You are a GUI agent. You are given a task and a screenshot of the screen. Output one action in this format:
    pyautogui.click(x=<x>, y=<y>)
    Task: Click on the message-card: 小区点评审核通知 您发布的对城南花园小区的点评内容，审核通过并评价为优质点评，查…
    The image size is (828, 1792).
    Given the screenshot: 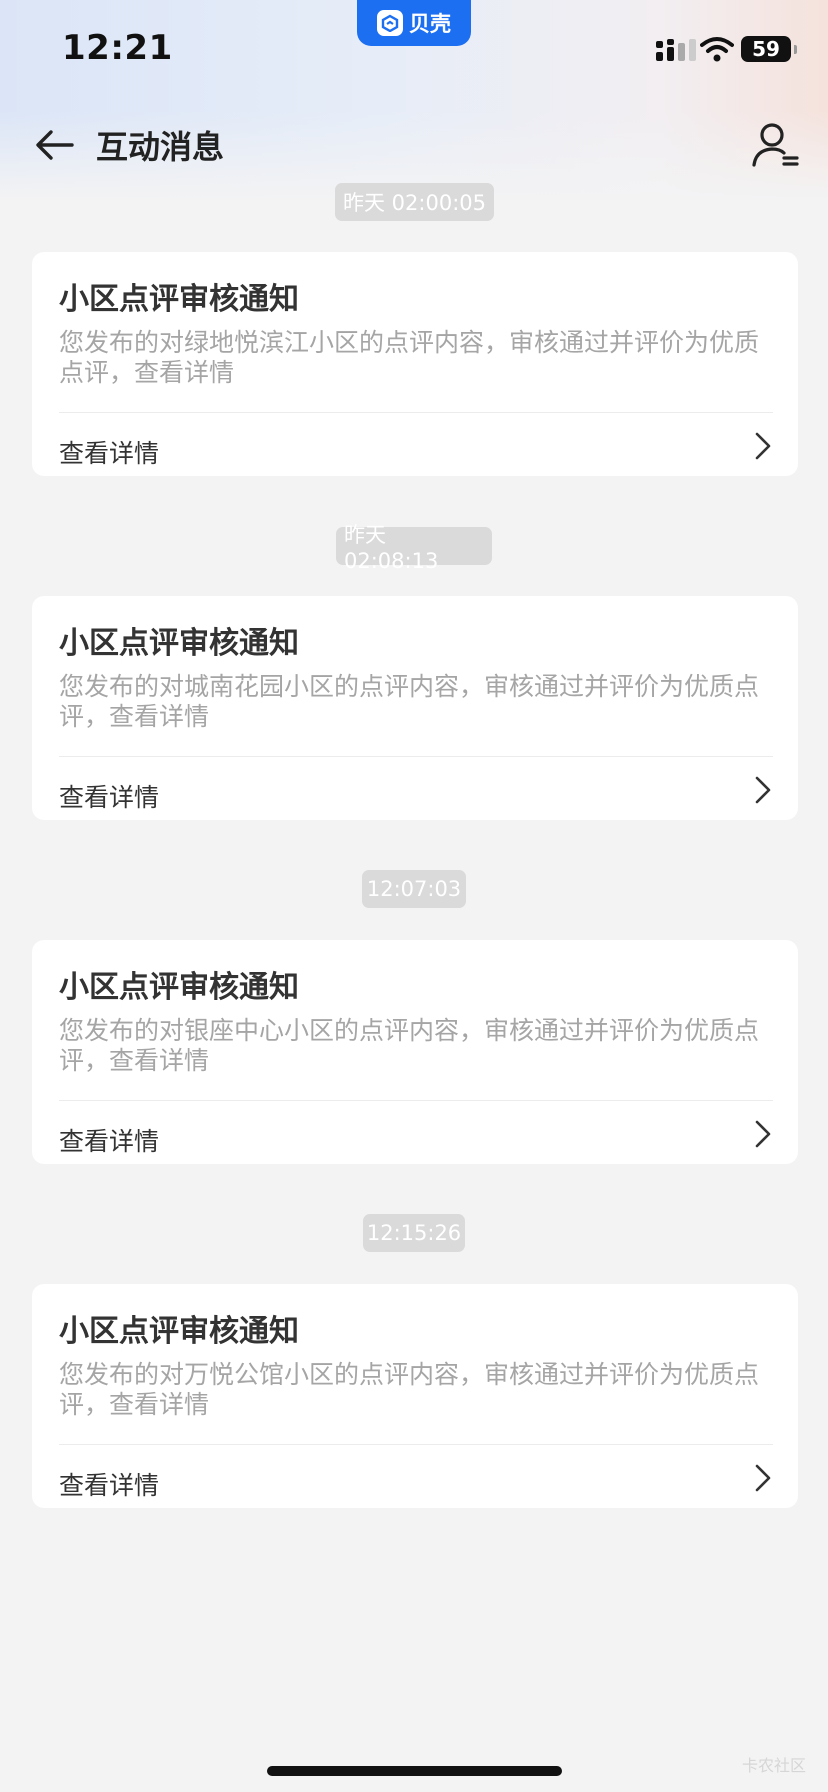 What is the action you would take?
    pyautogui.click(x=415, y=708)
    